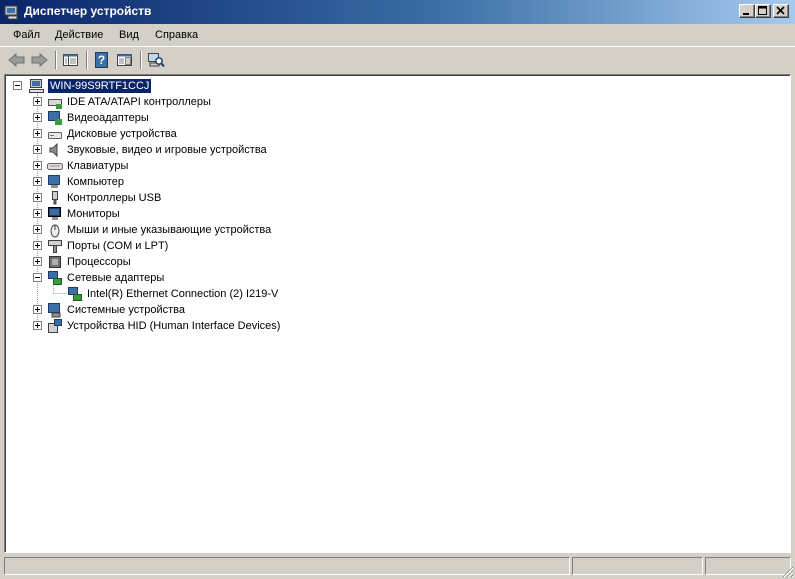  I want to click on menu-file: Файл, so click(26, 35).